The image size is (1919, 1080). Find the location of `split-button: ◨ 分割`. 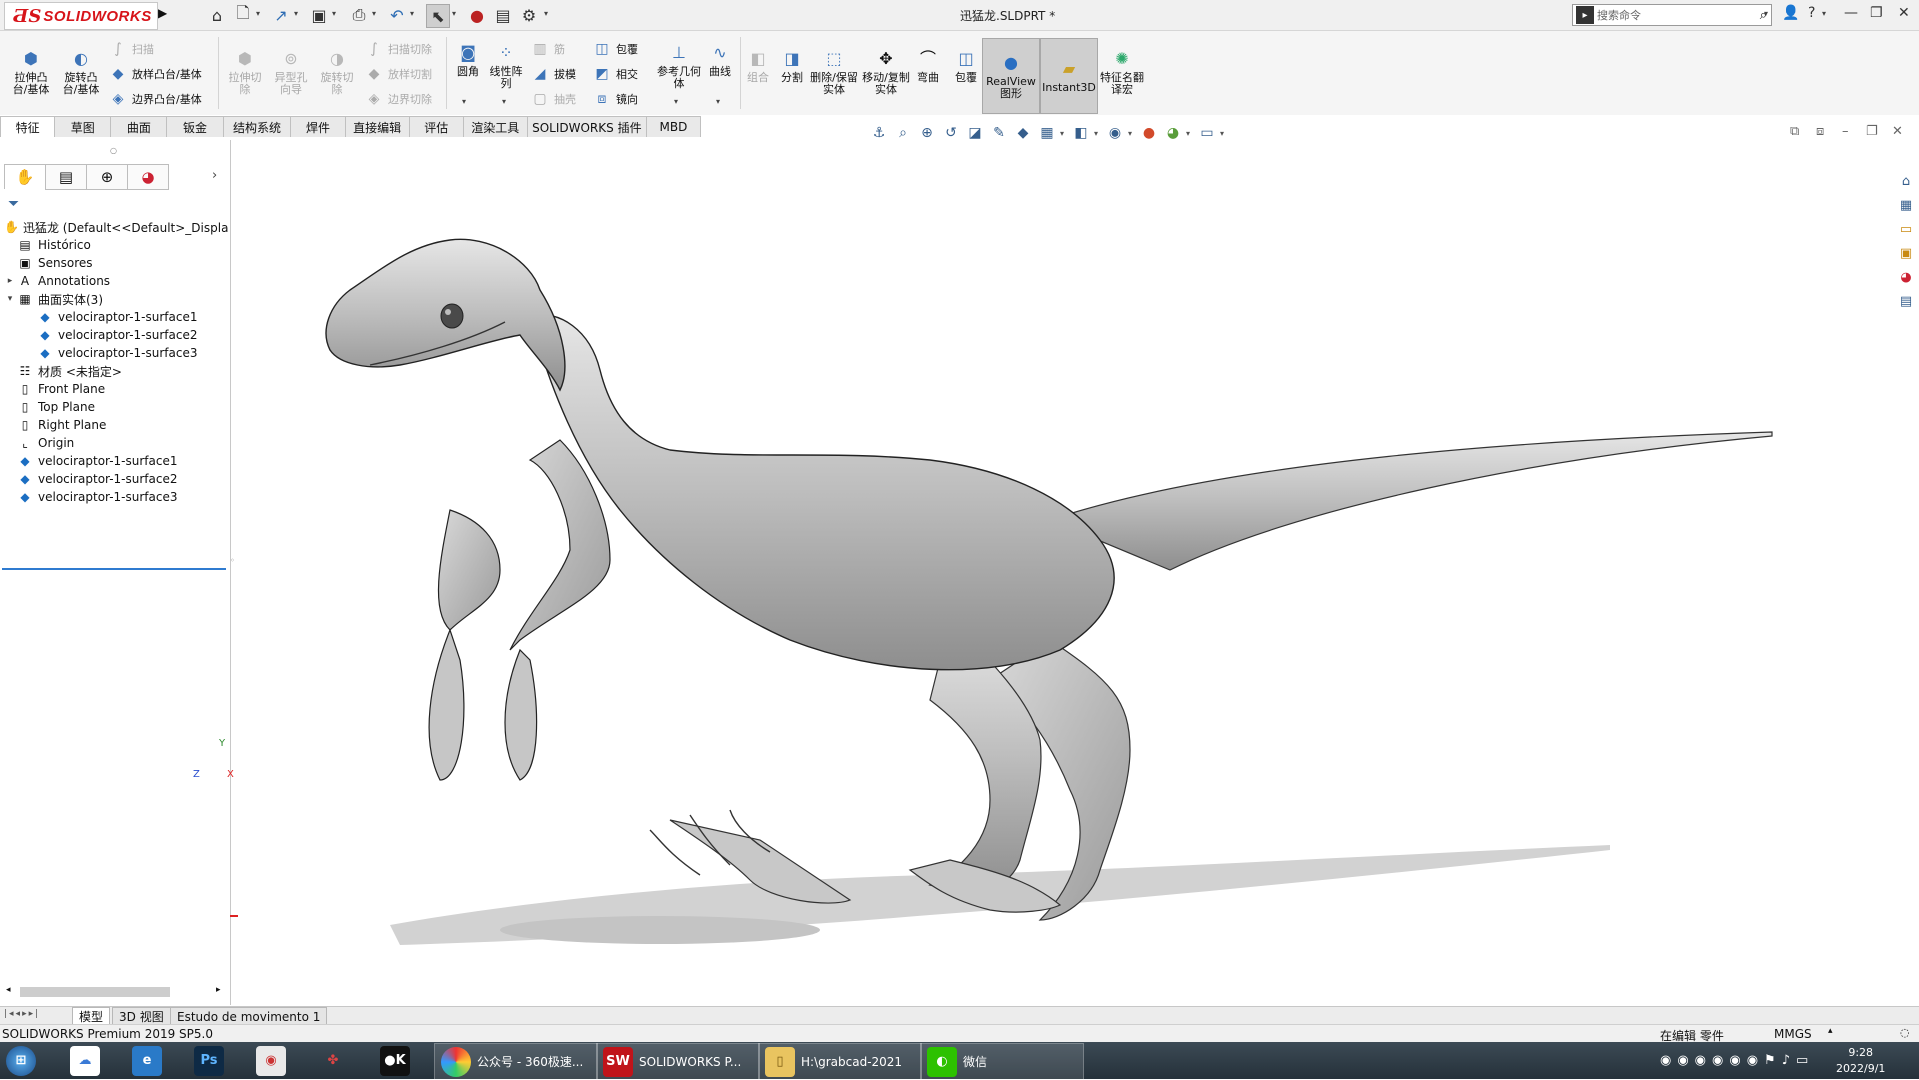

split-button: ◨ 分割 is located at coordinates (792, 66).